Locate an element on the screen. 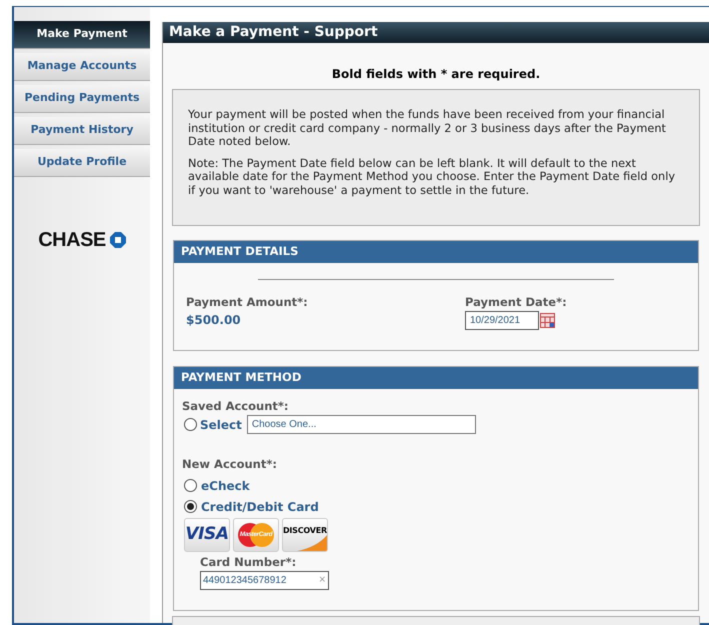  notice-text: Your payment will be posted when the funds have been received from your financial institution or credit card company - normally 2 or 3 business days after the Payment Date noted below. is located at coordinates (427, 128).